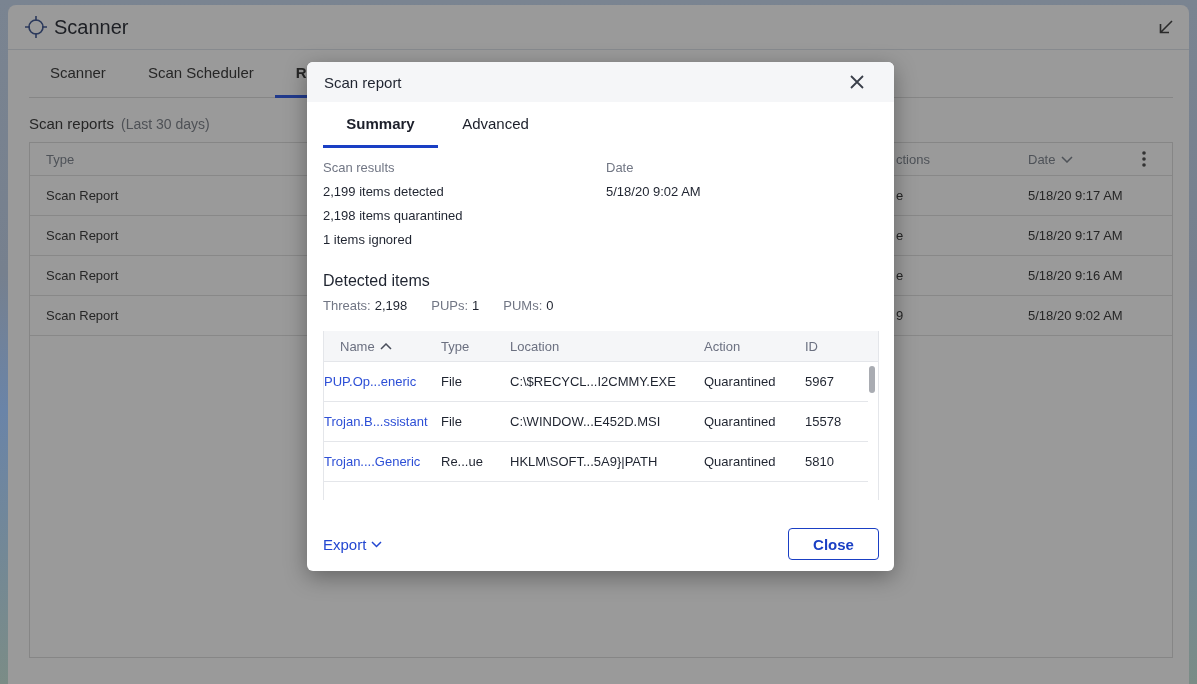 The height and width of the screenshot is (684, 1197). I want to click on table-cell: 5/18/20 9:02 AM, so click(1075, 315).